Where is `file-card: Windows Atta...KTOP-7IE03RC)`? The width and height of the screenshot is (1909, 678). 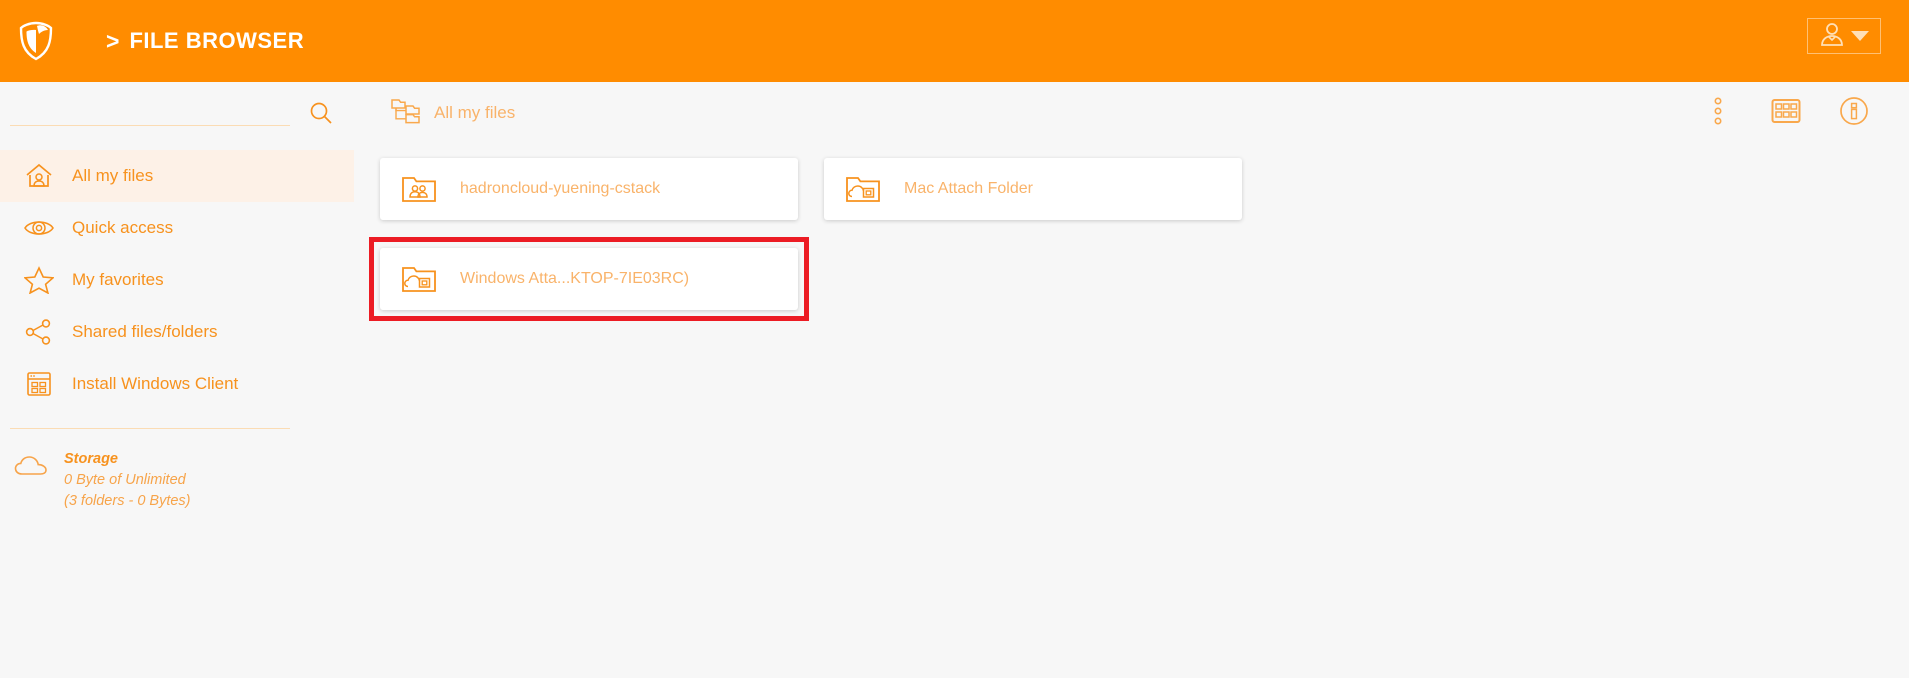
file-card: Windows Atta...KTOP-7IE03RC) is located at coordinates (589, 279).